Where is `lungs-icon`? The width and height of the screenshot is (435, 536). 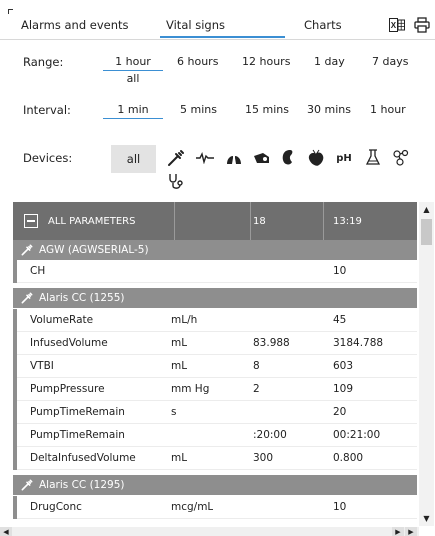 lungs-icon is located at coordinates (234, 158).